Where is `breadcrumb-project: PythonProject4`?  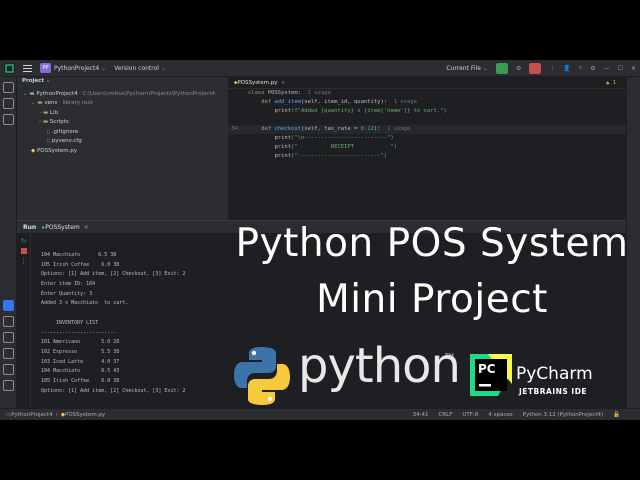
breadcrumb-project: PythonProject4 is located at coordinates (31, 415).